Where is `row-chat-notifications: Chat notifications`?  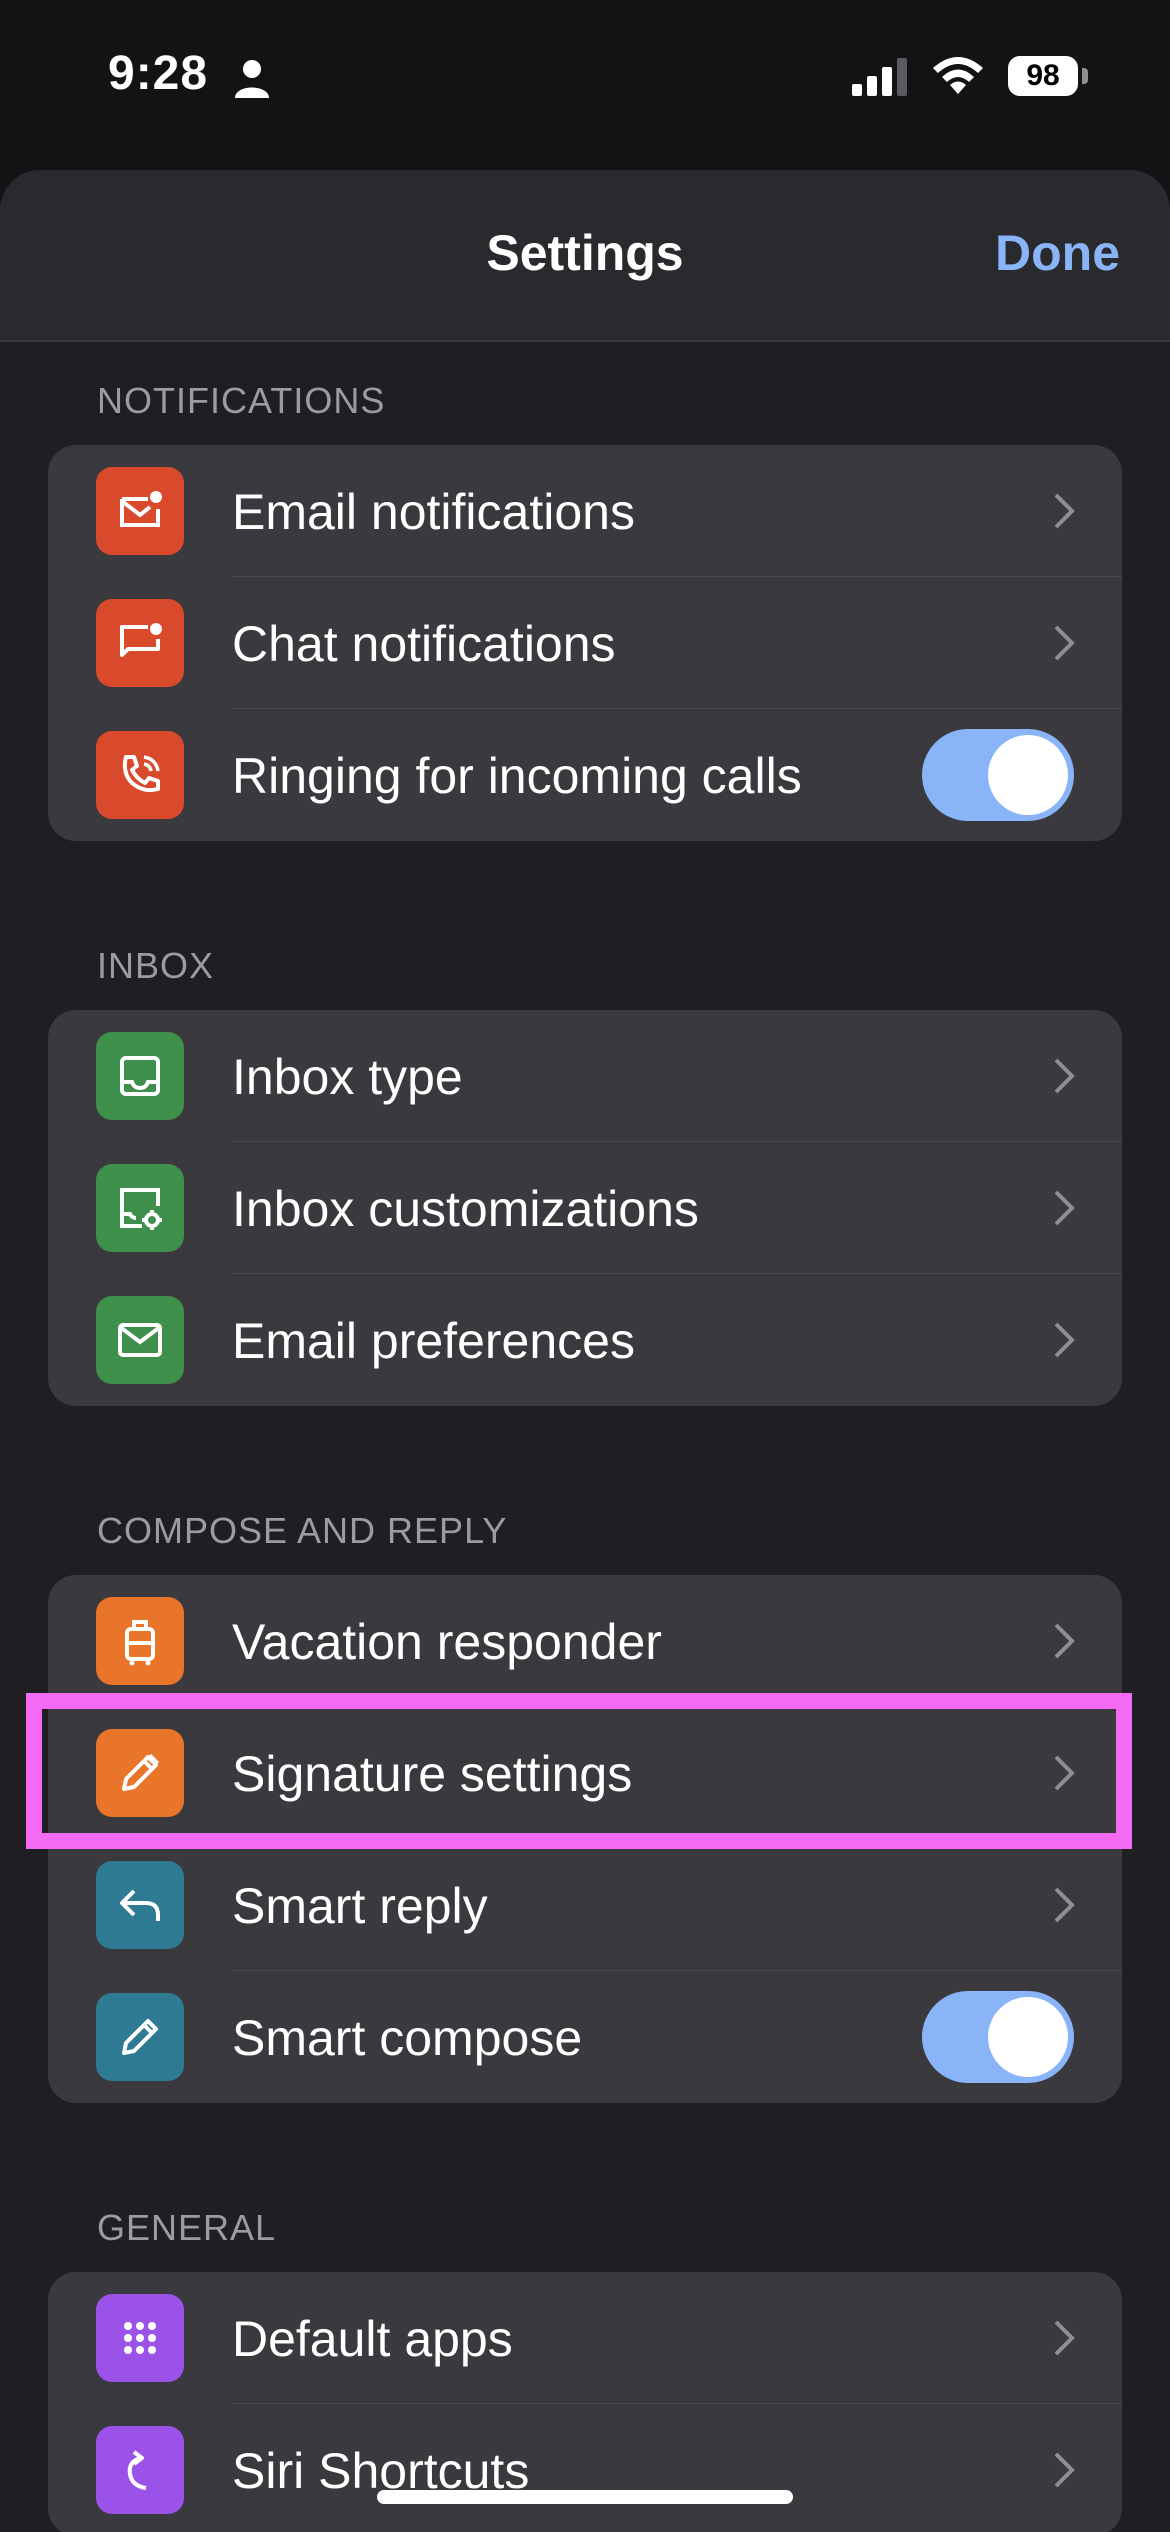
row-chat-notifications: Chat notifications is located at coordinates (585, 643).